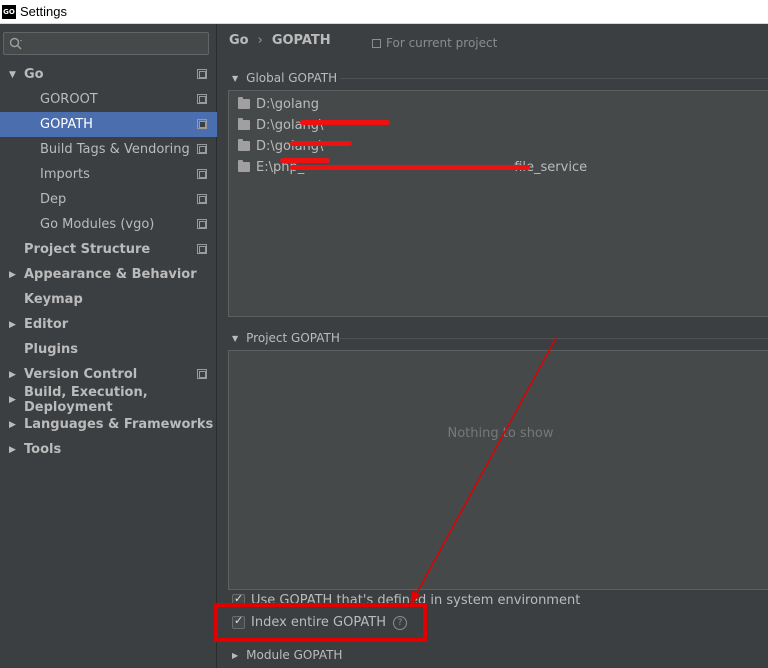 This screenshot has width=768, height=668. I want to click on sidebar-item-appearance: ▶ Appearance & Behavior, so click(108, 274).